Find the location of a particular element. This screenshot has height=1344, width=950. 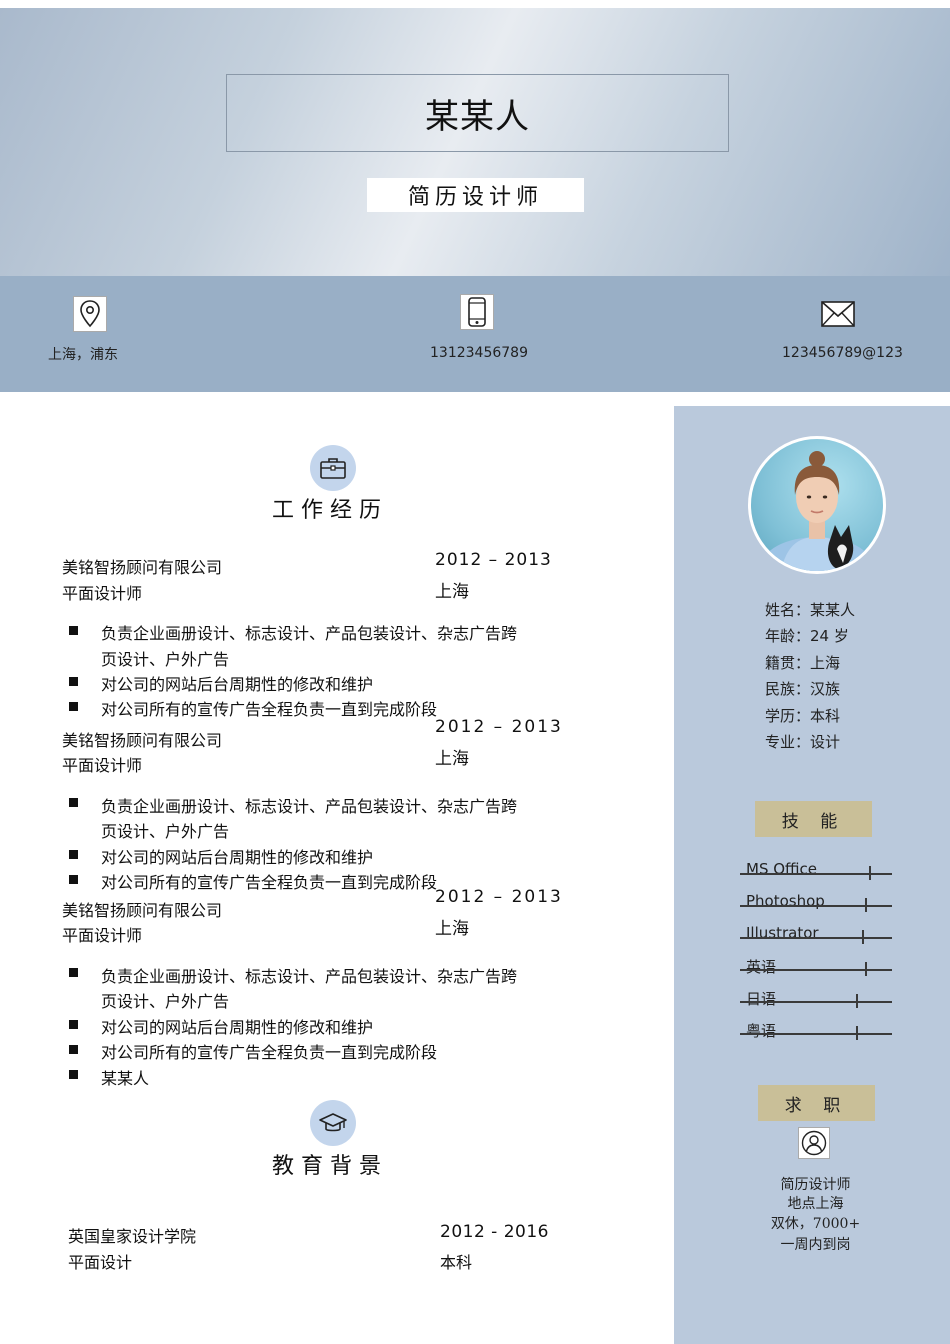

avatar is located at coordinates (817, 505).